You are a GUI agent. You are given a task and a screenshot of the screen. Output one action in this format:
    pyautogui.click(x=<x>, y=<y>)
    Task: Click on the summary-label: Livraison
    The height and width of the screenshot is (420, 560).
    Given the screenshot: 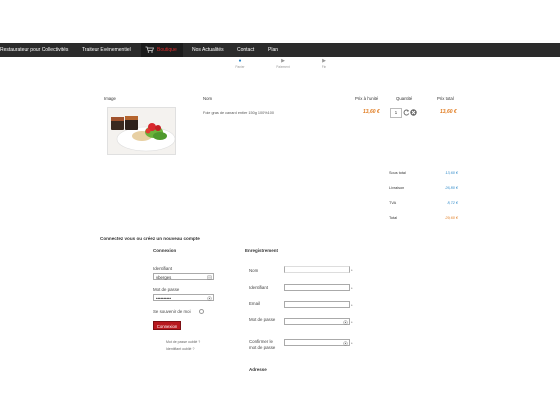 What is the action you would take?
    pyautogui.click(x=397, y=188)
    